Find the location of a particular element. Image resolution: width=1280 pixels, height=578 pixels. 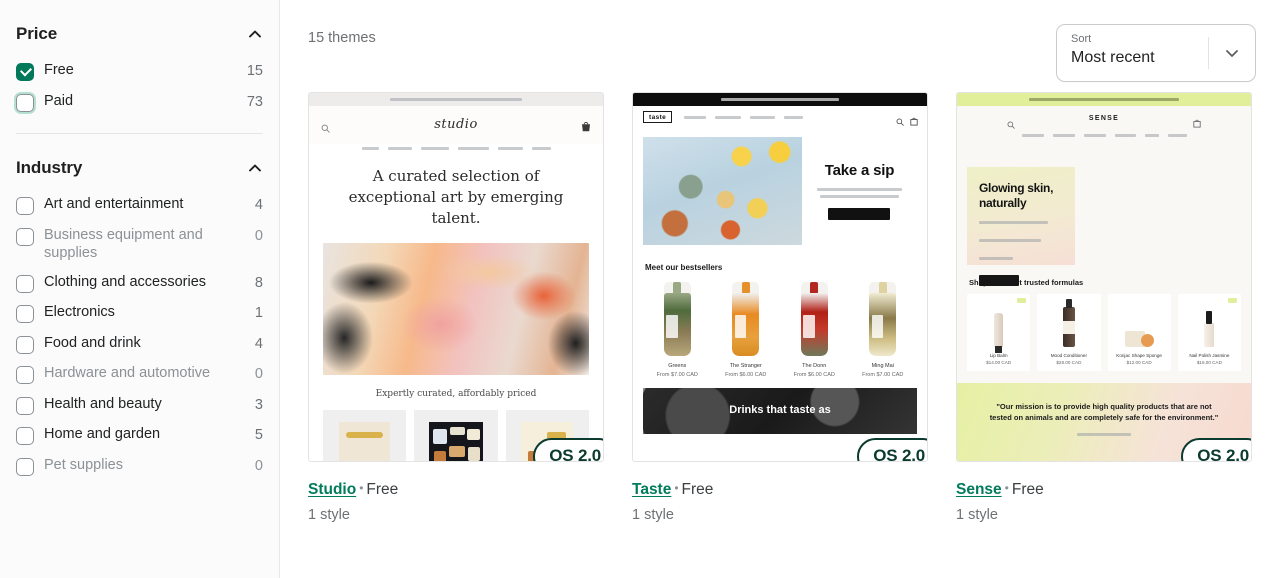

preview-hero-copy: Glowing skin, naturally is located at coordinates (1021, 226).